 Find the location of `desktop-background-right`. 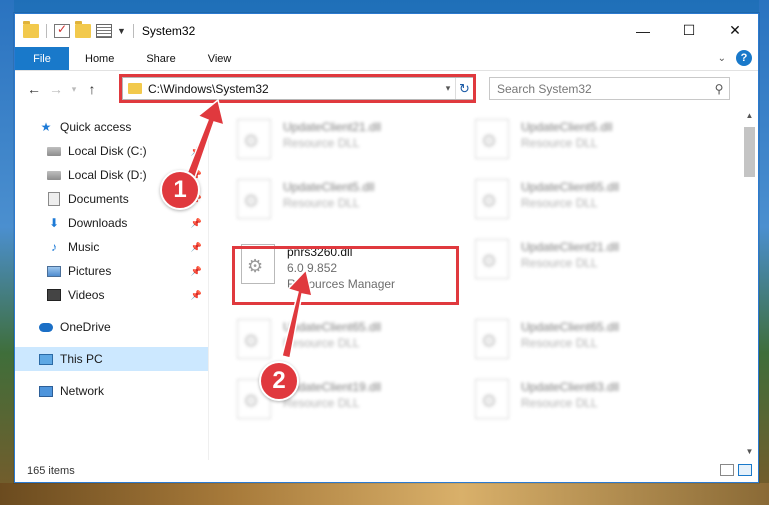

desktop-background-right is located at coordinates (764, 252).